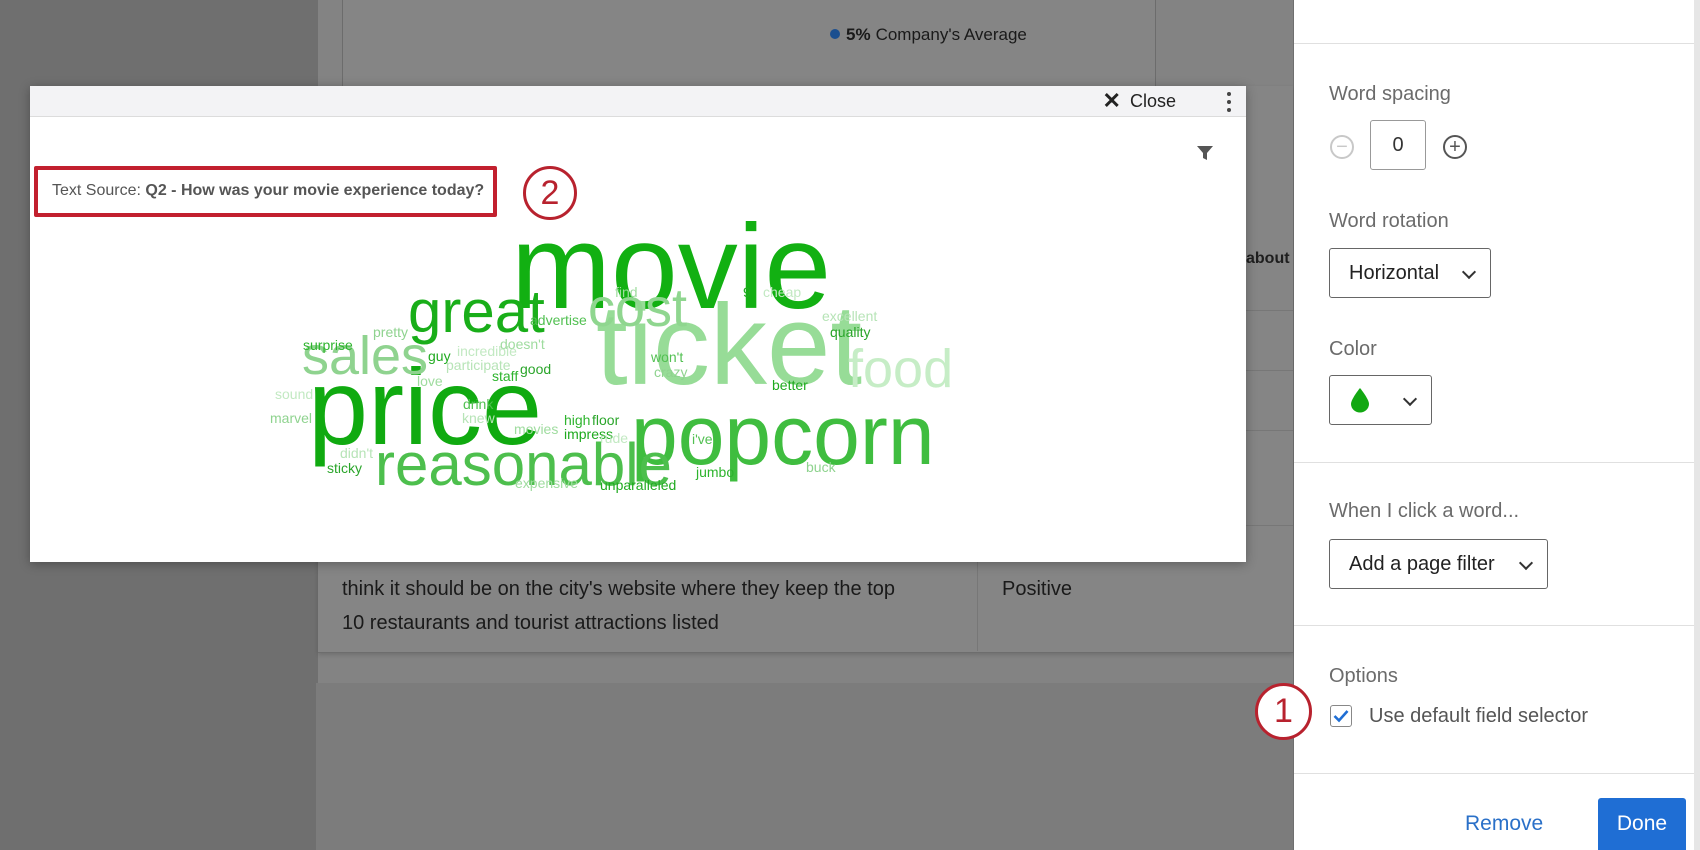  Describe the element at coordinates (850, 332) in the screenshot. I see `word-cloud-word: quality` at that location.